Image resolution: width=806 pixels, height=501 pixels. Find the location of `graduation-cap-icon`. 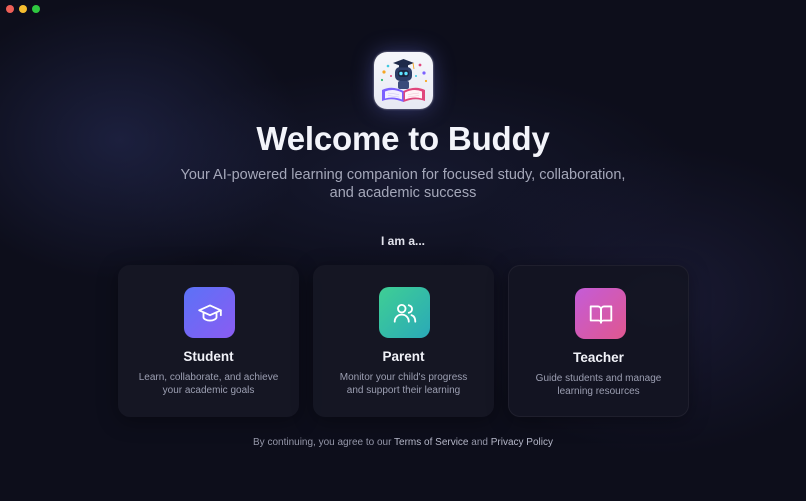

graduation-cap-icon is located at coordinates (209, 312).